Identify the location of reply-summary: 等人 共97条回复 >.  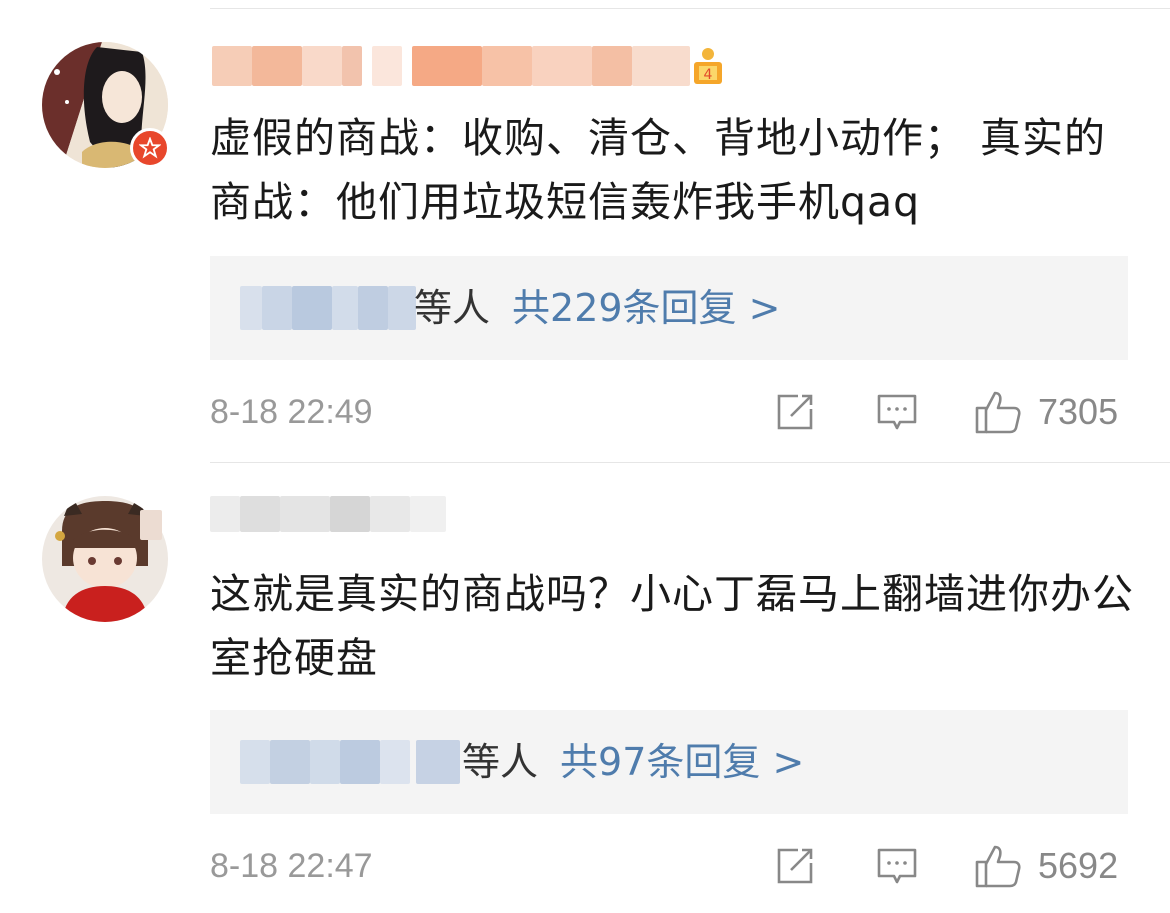
(633, 762).